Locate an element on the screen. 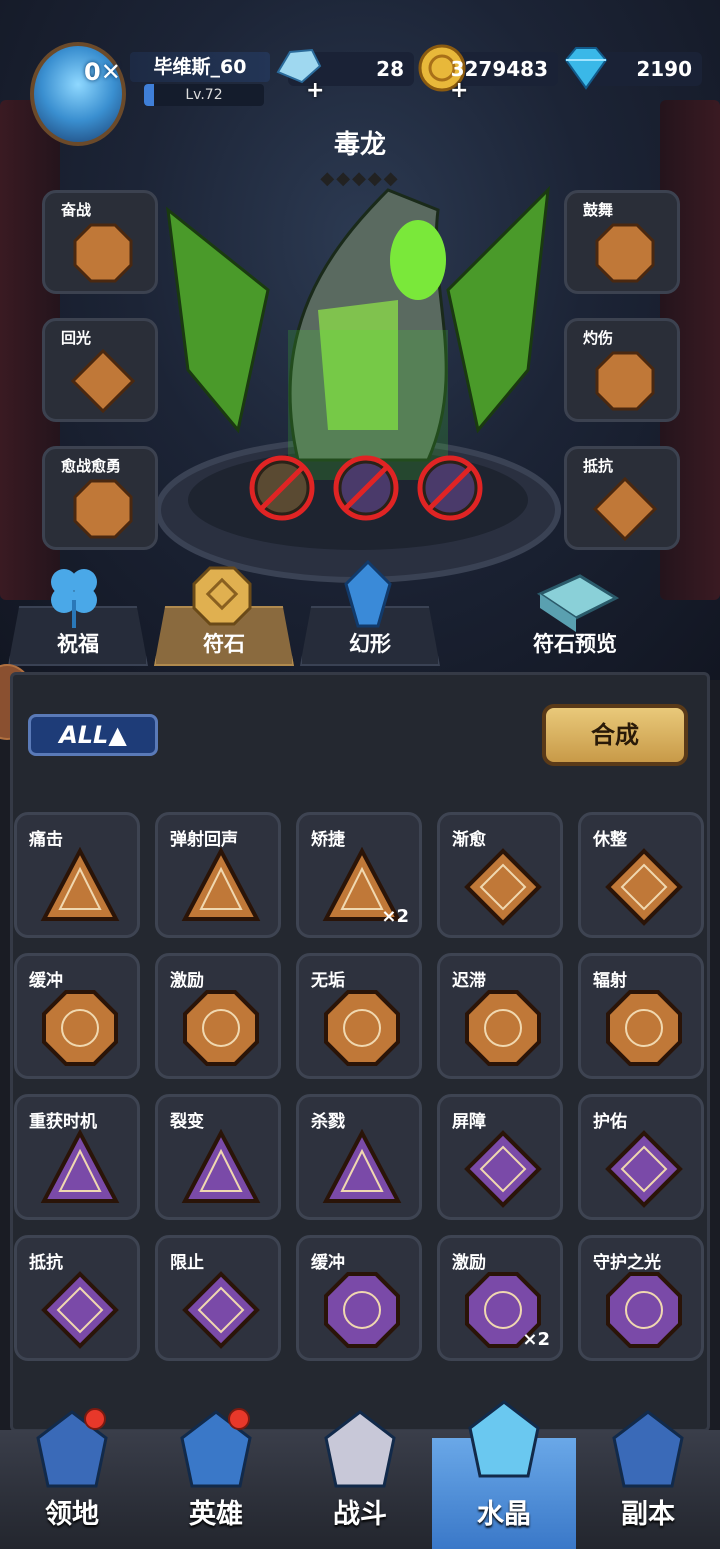 Image resolution: width=720 pixels, height=1549 pixels. nav-label: 战斗 is located at coordinates (360, 1514).